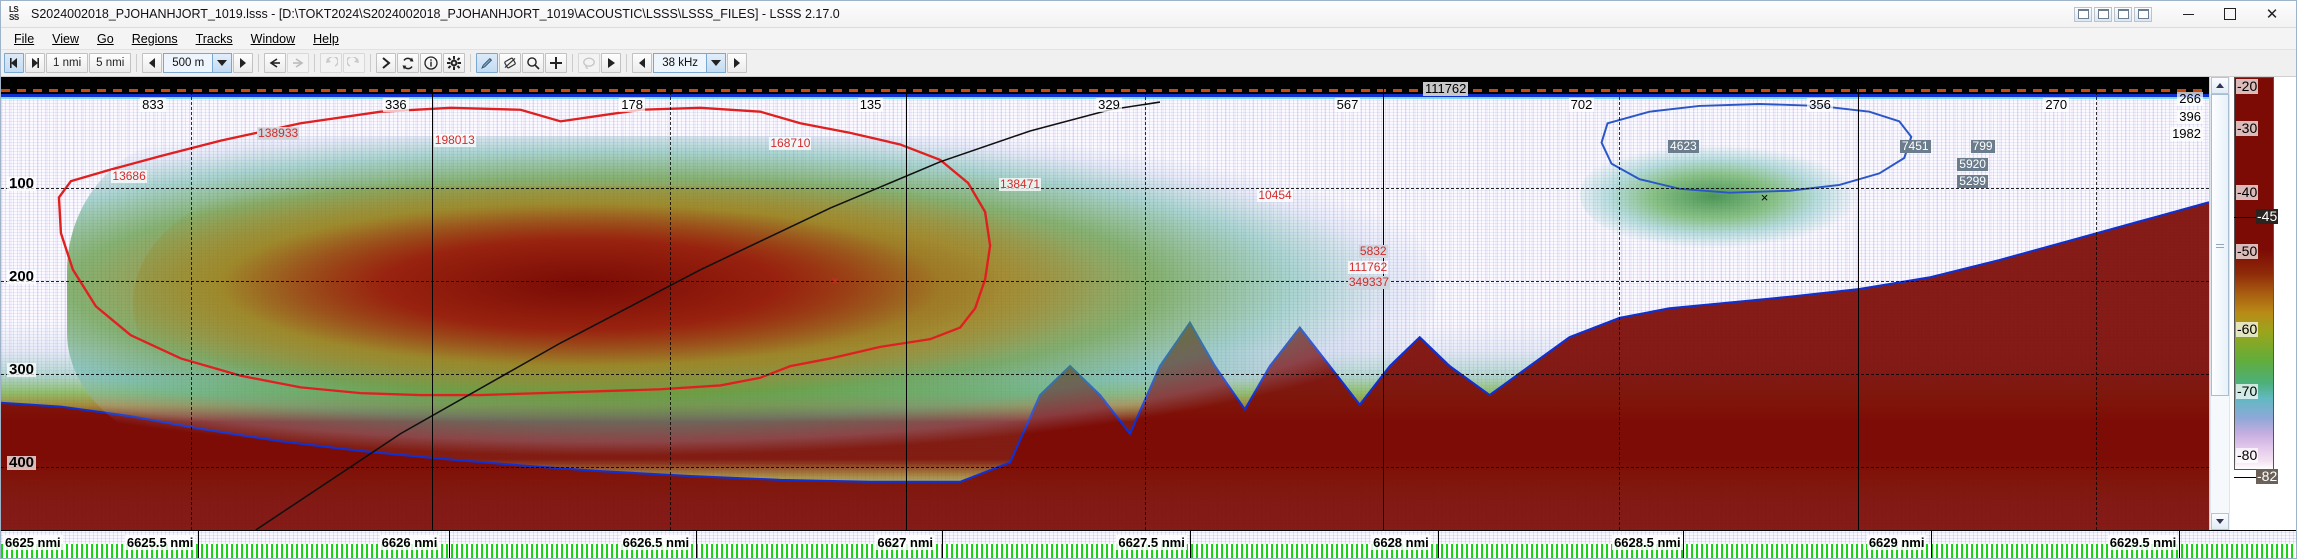 This screenshot has width=2297, height=559. What do you see at coordinates (14, 17) in the screenshot?
I see `app-logo-bottom: SS` at bounding box center [14, 17].